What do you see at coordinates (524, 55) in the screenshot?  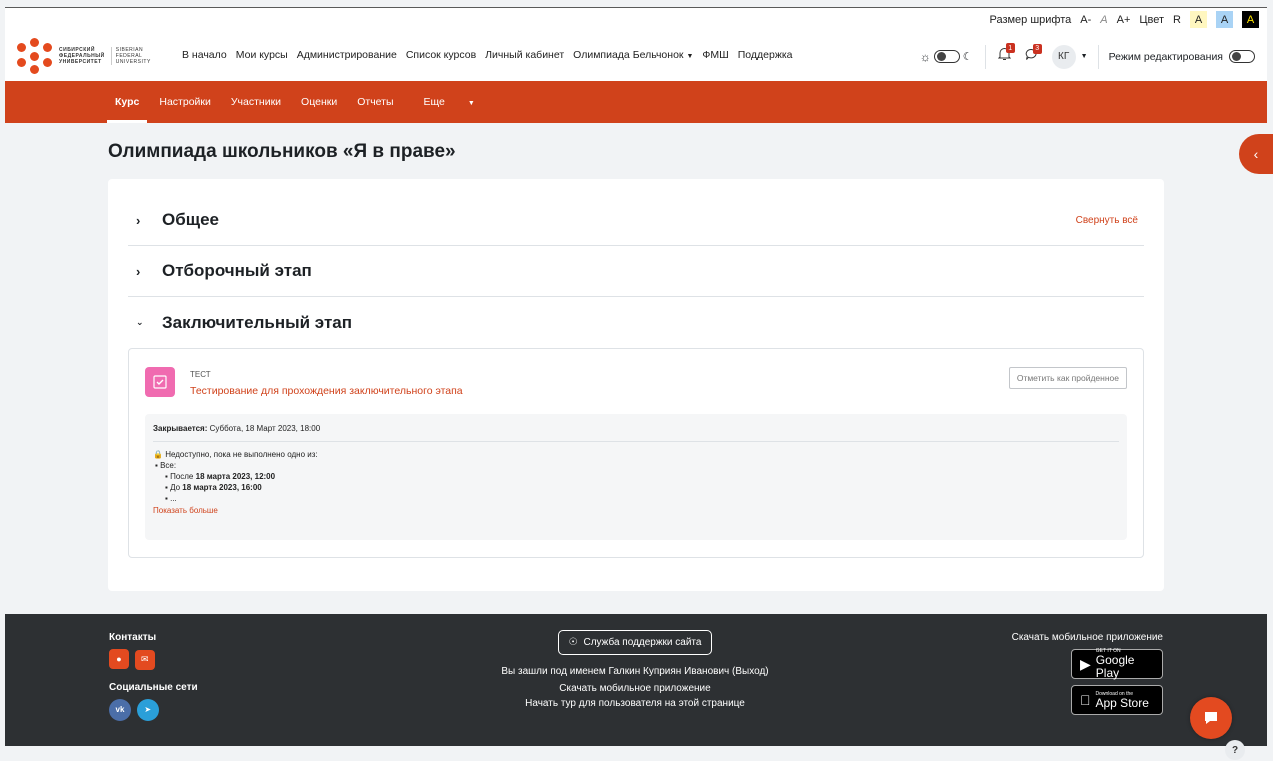 I see `nav-personal-account: Личный кабинет` at bounding box center [524, 55].